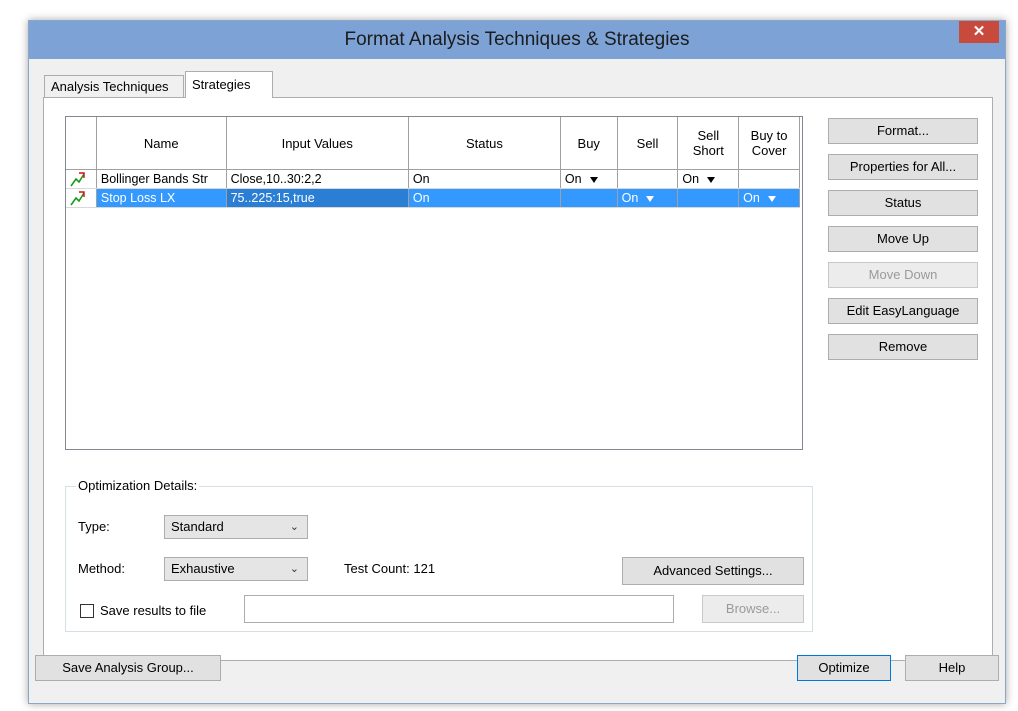 The width and height of the screenshot is (1018, 711). Describe the element at coordinates (138, 485) in the screenshot. I see `optimization-details-legend: Optimization Details:` at that location.